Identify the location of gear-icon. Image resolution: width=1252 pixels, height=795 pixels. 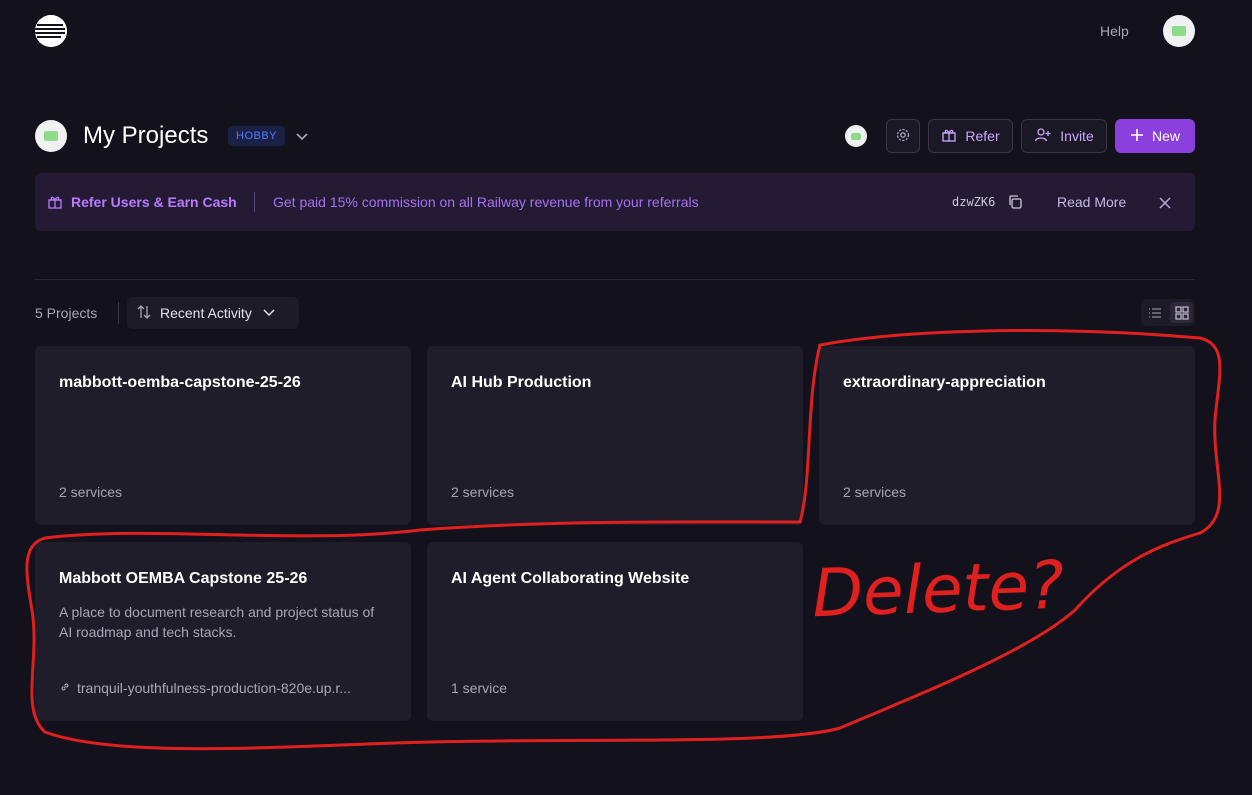
(903, 136).